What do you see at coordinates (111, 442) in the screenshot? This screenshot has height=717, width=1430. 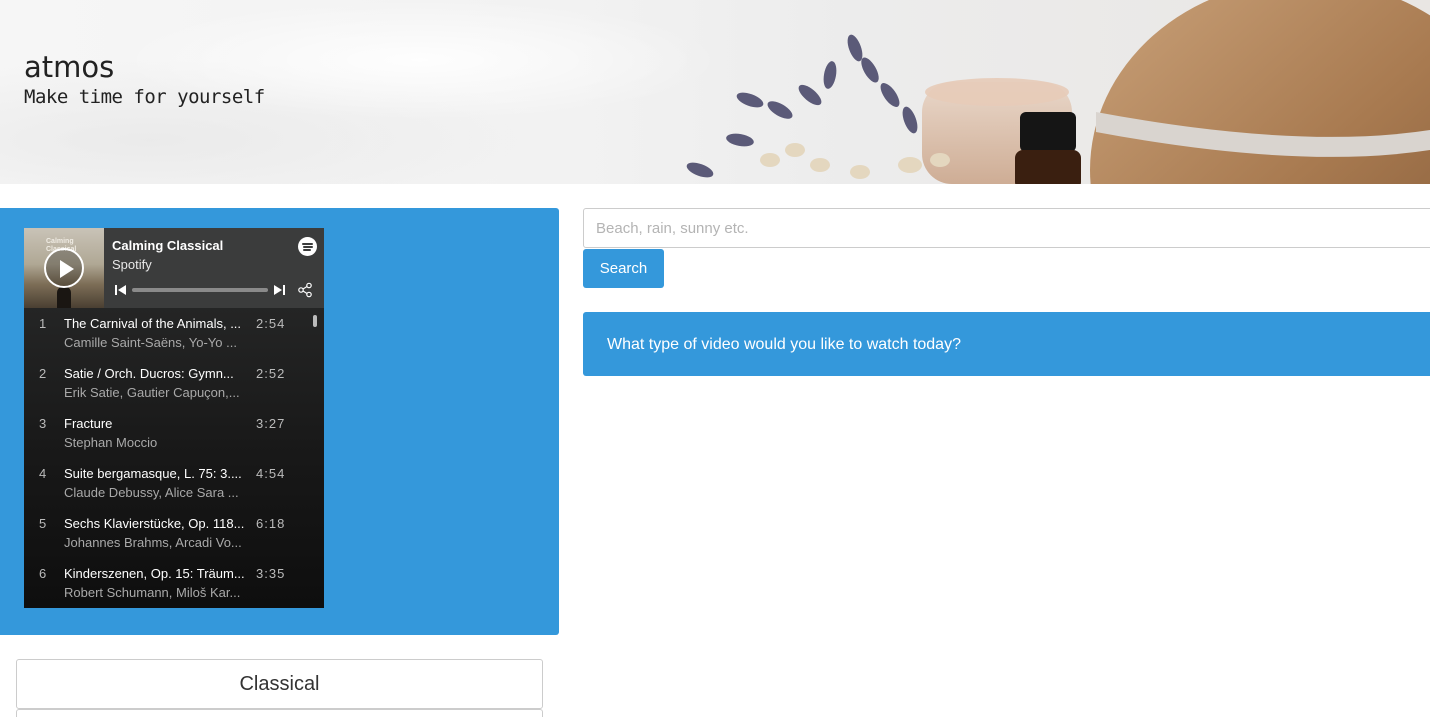 I see `track-artist: Stephan Moccio` at bounding box center [111, 442].